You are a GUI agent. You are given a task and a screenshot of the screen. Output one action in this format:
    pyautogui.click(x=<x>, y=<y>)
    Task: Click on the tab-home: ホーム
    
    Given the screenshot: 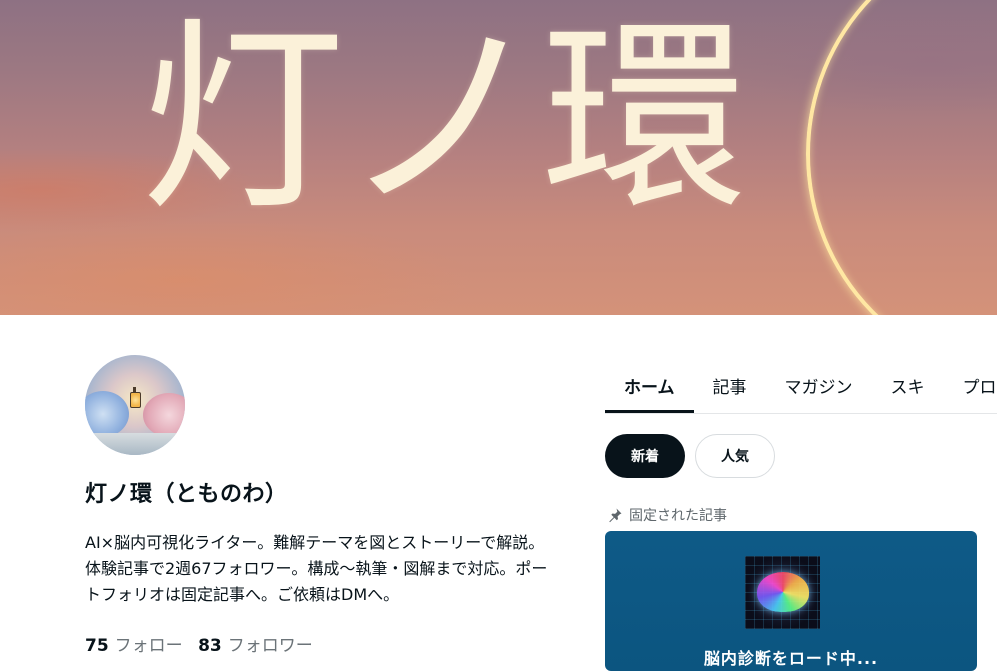 What is the action you would take?
    pyautogui.click(x=649, y=384)
    